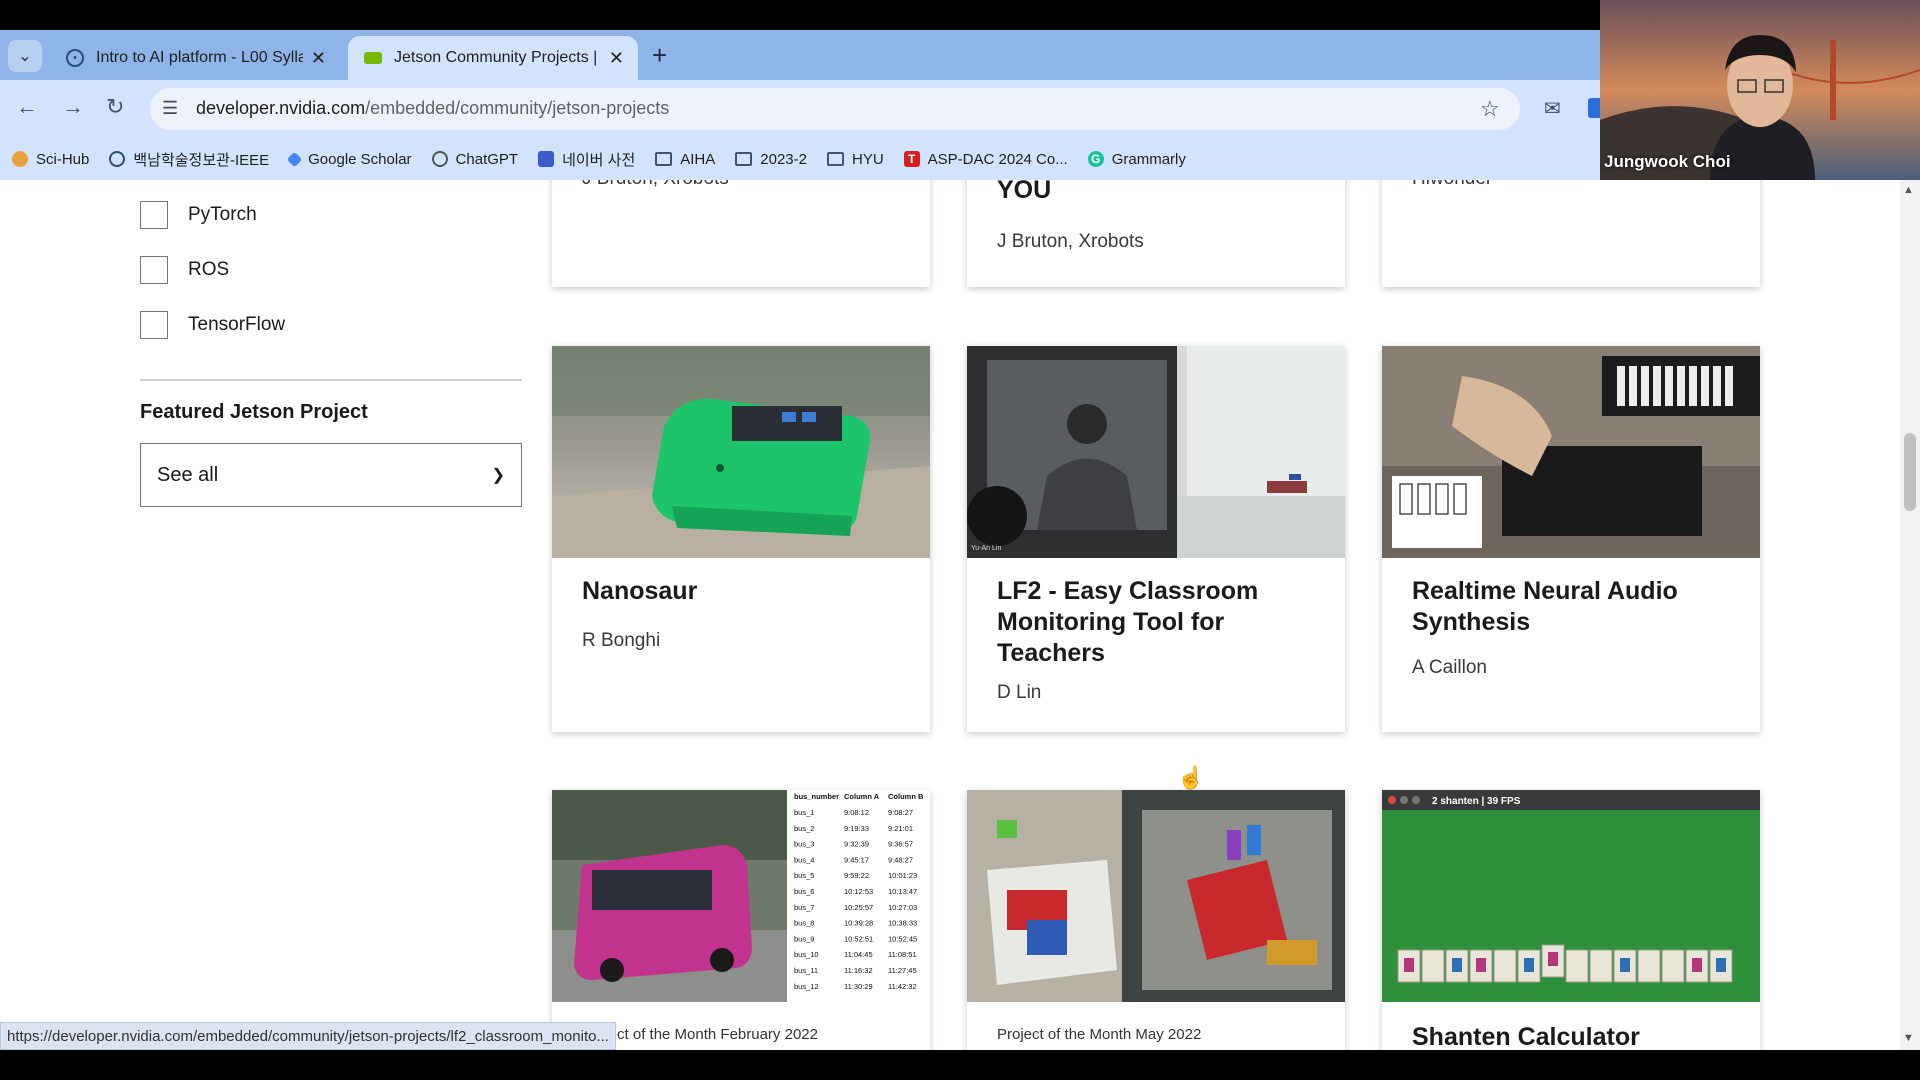 Image resolution: width=1920 pixels, height=1080 pixels. I want to click on back-icon: ←, so click(27, 107).